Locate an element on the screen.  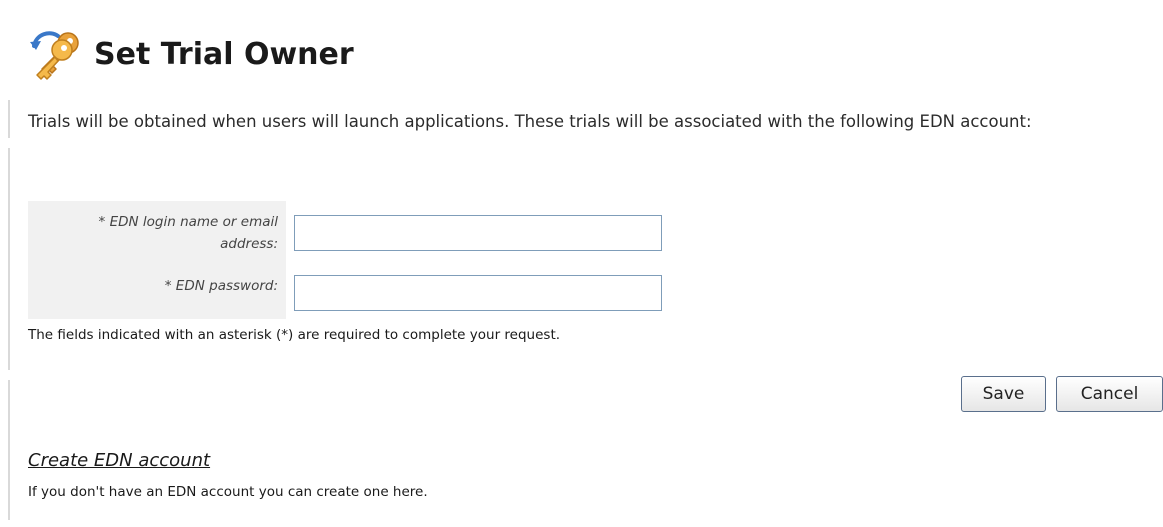
create-edn-account-link: Create EDN account is located at coordinates (119, 460).